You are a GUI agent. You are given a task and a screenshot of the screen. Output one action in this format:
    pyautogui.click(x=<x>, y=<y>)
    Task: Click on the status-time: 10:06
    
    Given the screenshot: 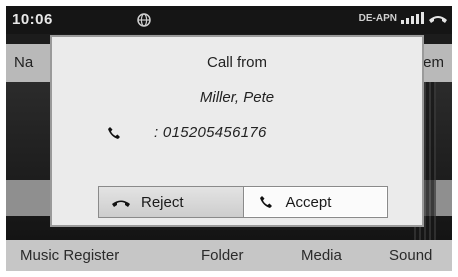 What is the action you would take?
    pyautogui.click(x=32, y=19)
    